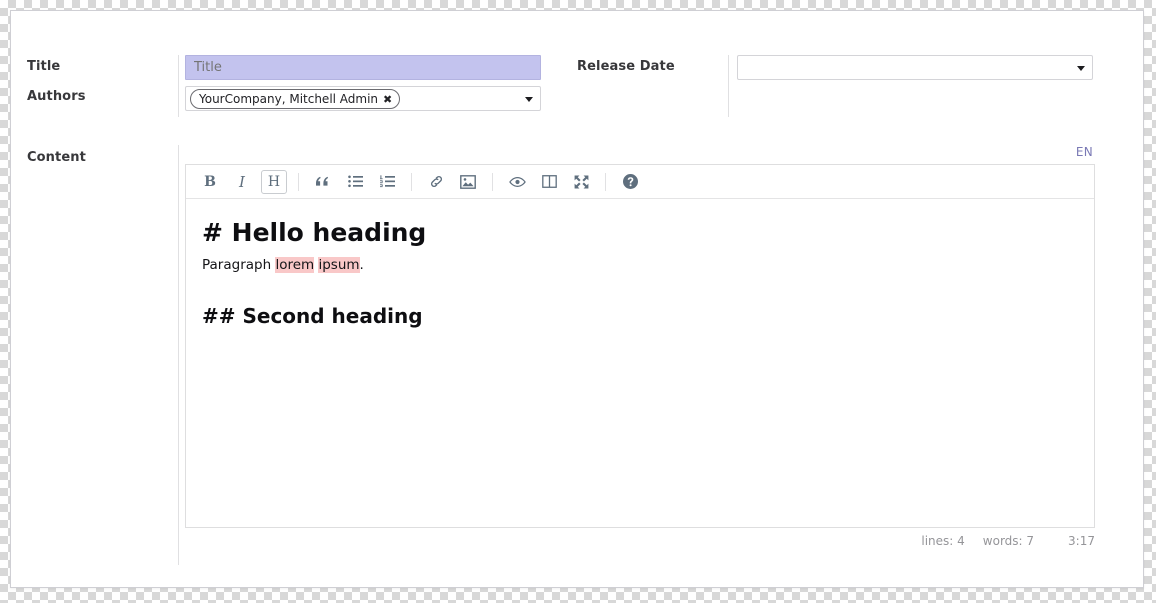 This screenshot has width=1156, height=603. What do you see at coordinates (178, 86) in the screenshot?
I see `left-column-divider` at bounding box center [178, 86].